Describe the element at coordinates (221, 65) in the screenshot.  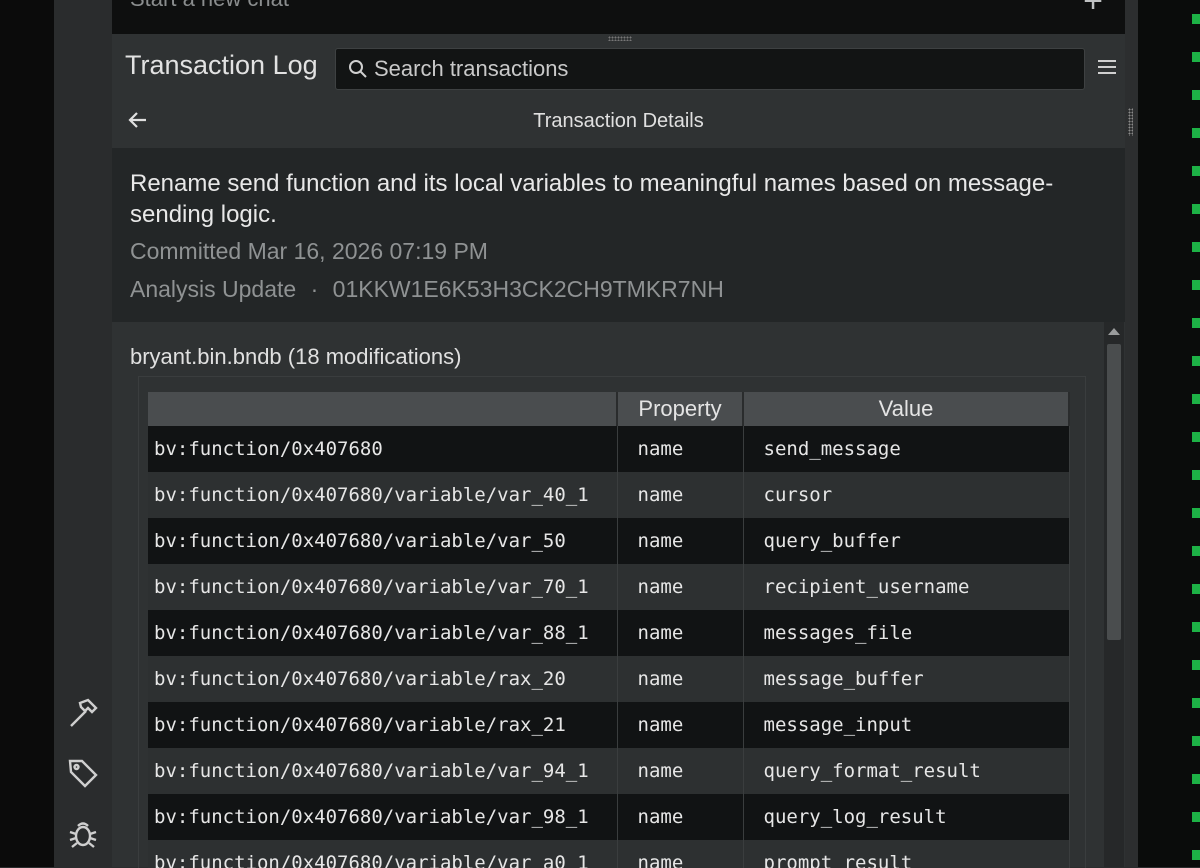
I see `page-title: Transaction Log` at that location.